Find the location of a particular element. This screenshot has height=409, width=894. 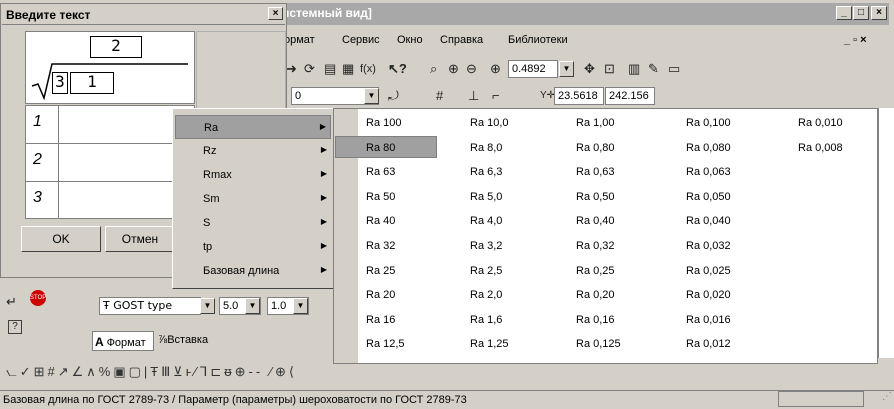

ra-value-item: Ra 2,5 is located at coordinates (486, 271).